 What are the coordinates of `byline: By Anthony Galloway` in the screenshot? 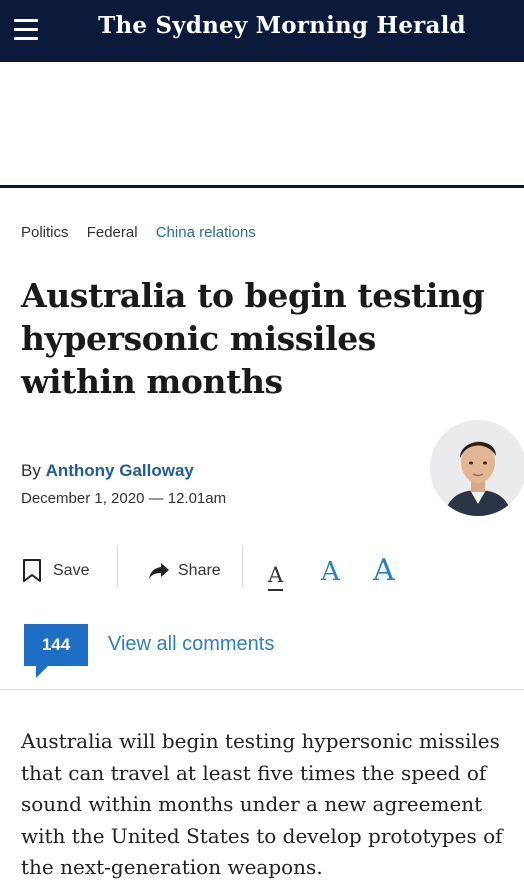 It's located at (107, 471).